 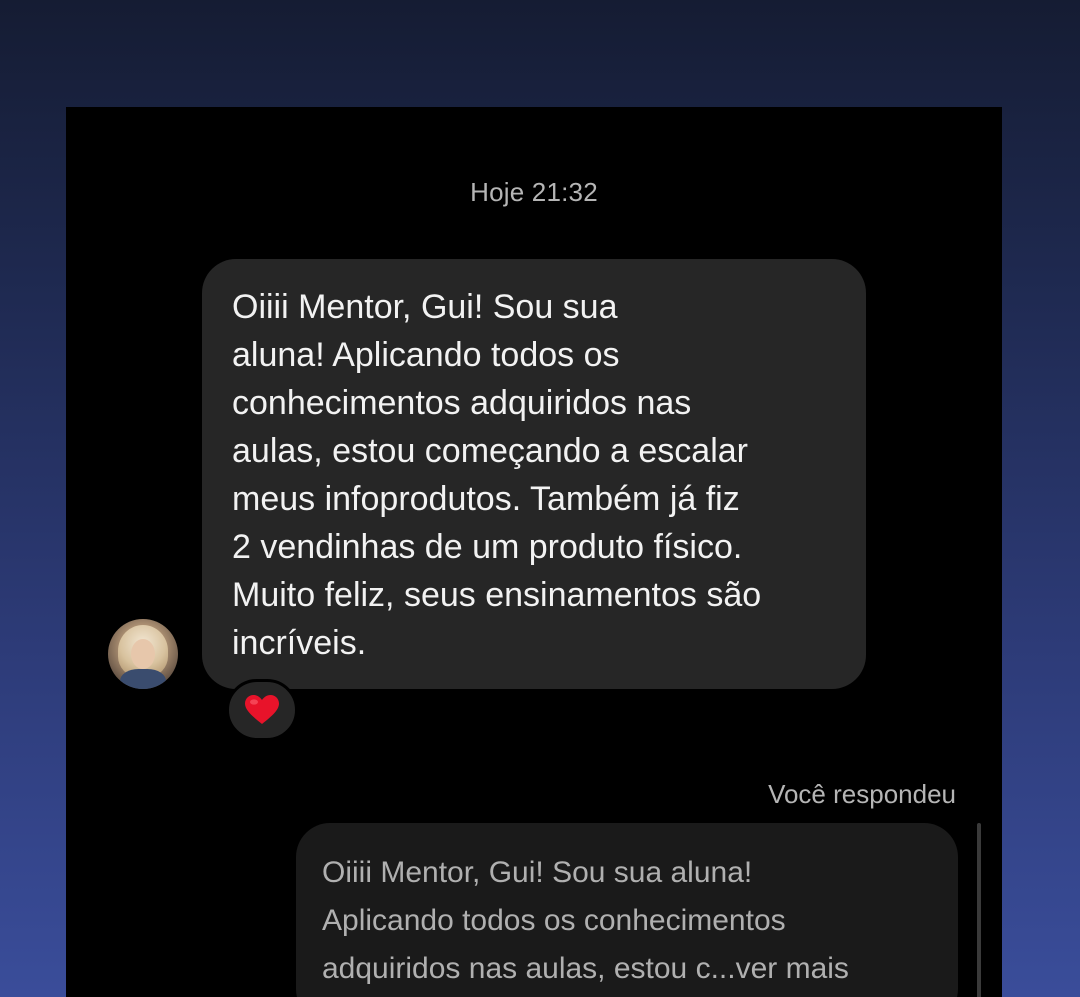 What do you see at coordinates (425, 307) in the screenshot?
I see `message-line: Oiiii Mentor, Gui! Sou sua` at bounding box center [425, 307].